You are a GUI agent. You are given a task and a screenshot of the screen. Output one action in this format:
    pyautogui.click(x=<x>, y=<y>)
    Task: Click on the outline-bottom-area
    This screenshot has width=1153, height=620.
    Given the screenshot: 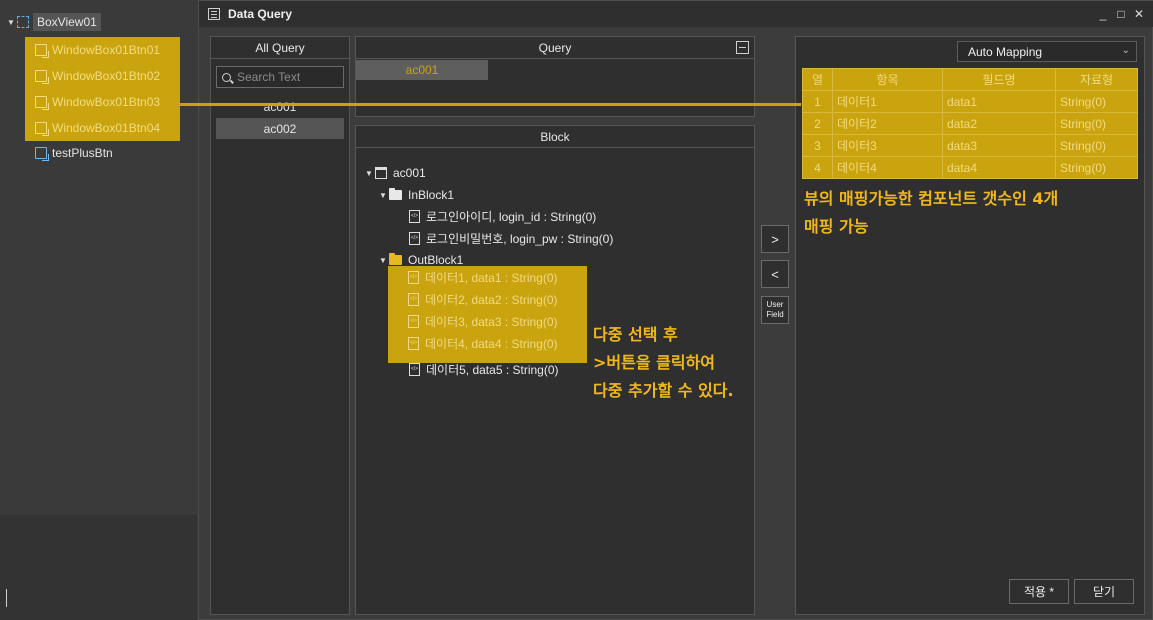 What is the action you would take?
    pyautogui.click(x=98, y=567)
    